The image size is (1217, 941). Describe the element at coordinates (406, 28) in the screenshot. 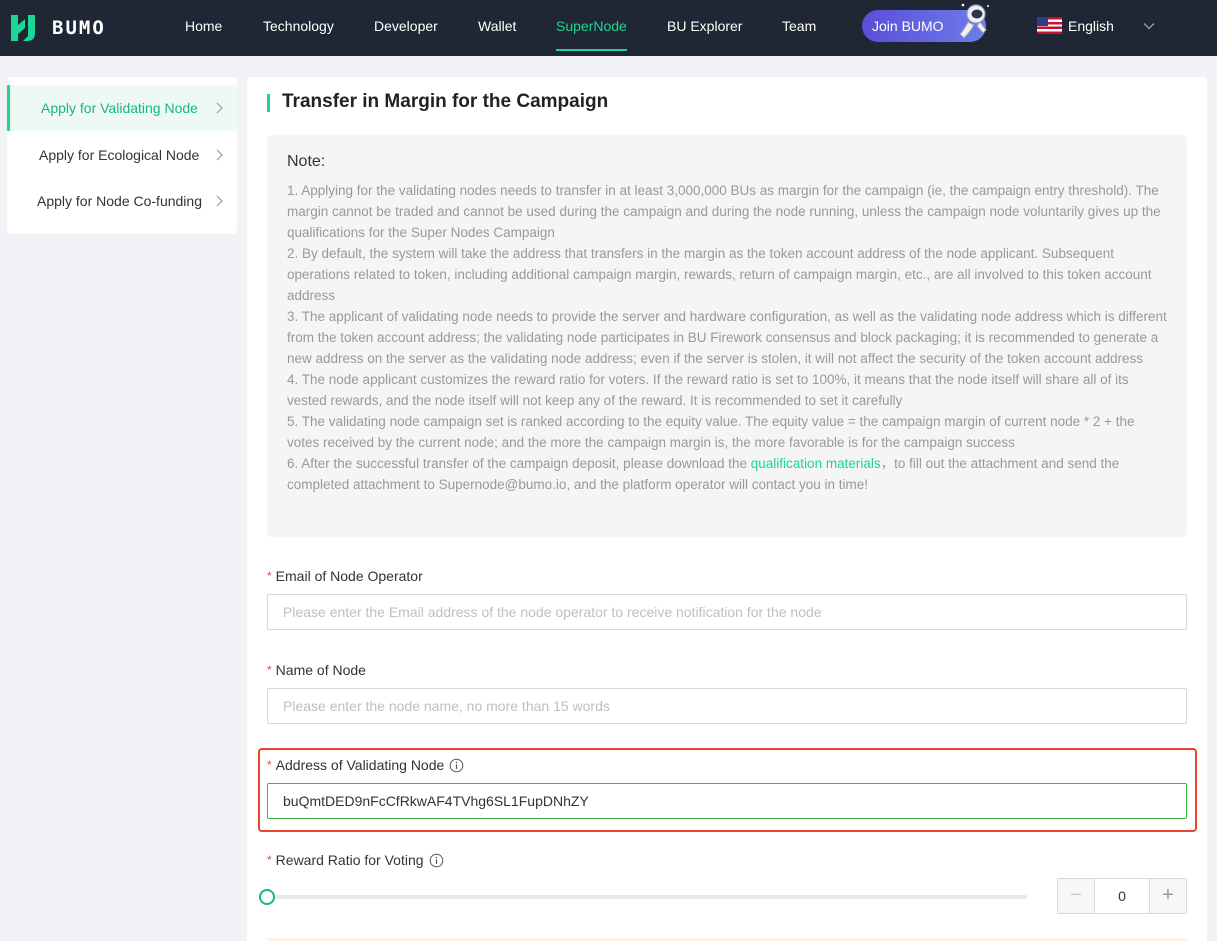

I see `nav-developer: Developer` at that location.